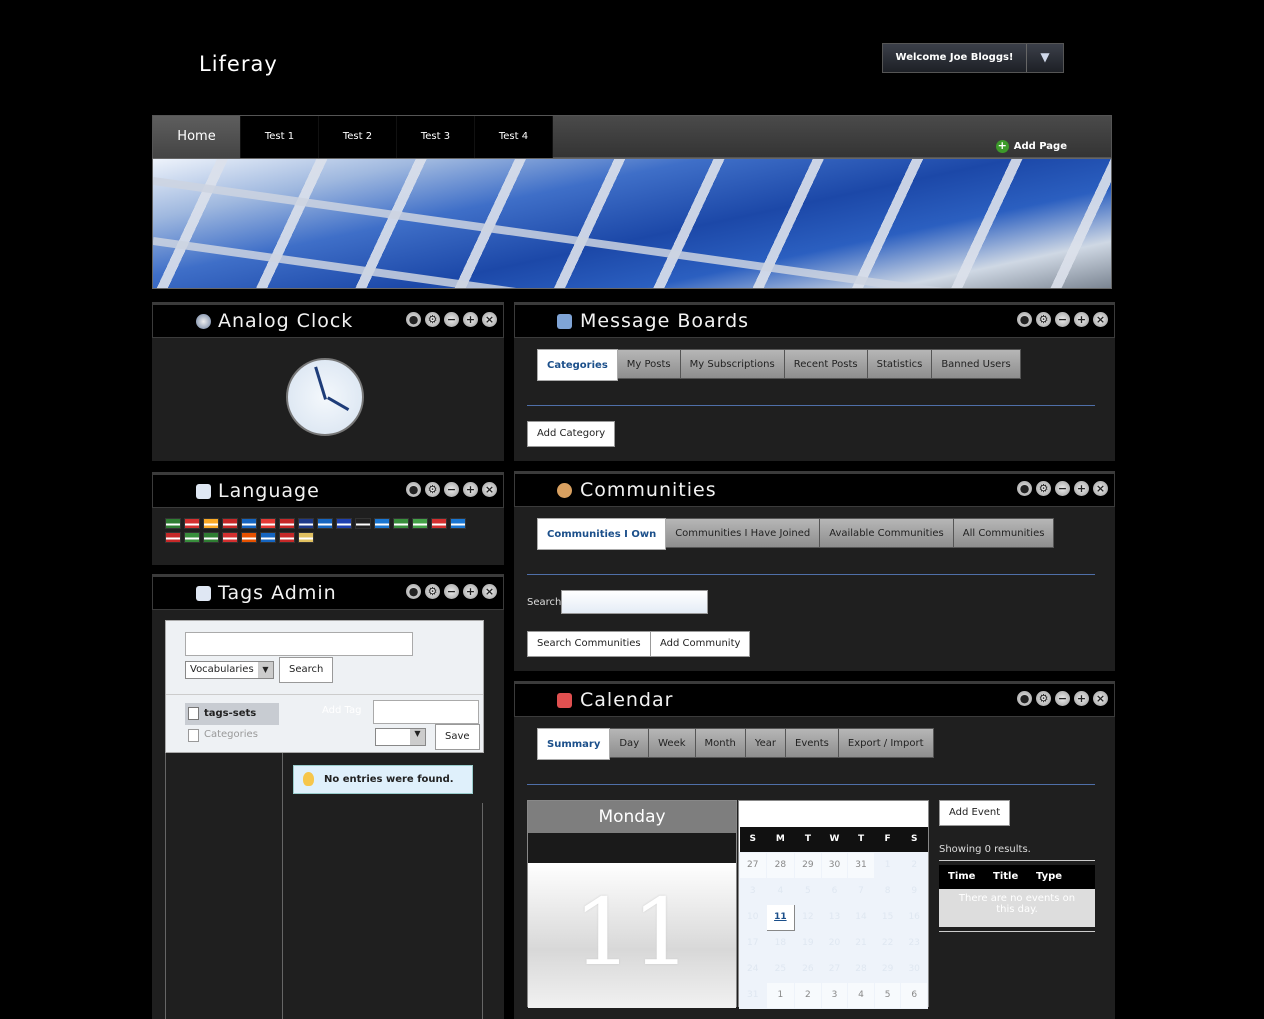 The image size is (1264, 1019). Describe the element at coordinates (197, 137) in the screenshot. I see `nav-tab-home: Home` at that location.